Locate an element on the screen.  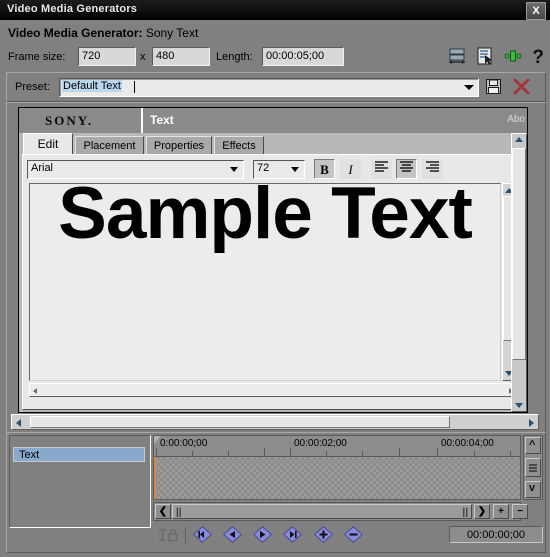
align-right-button is located at coordinates (432, 169).